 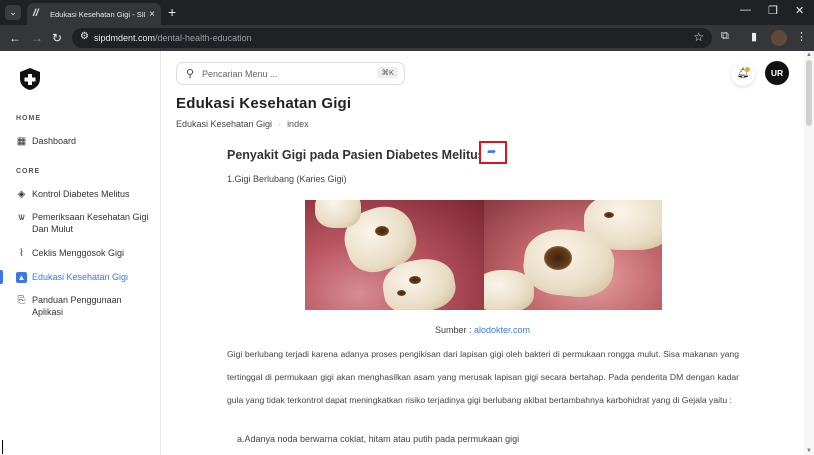 What do you see at coordinates (28, 118) in the screenshot?
I see `section-label-home: HOME` at bounding box center [28, 118].